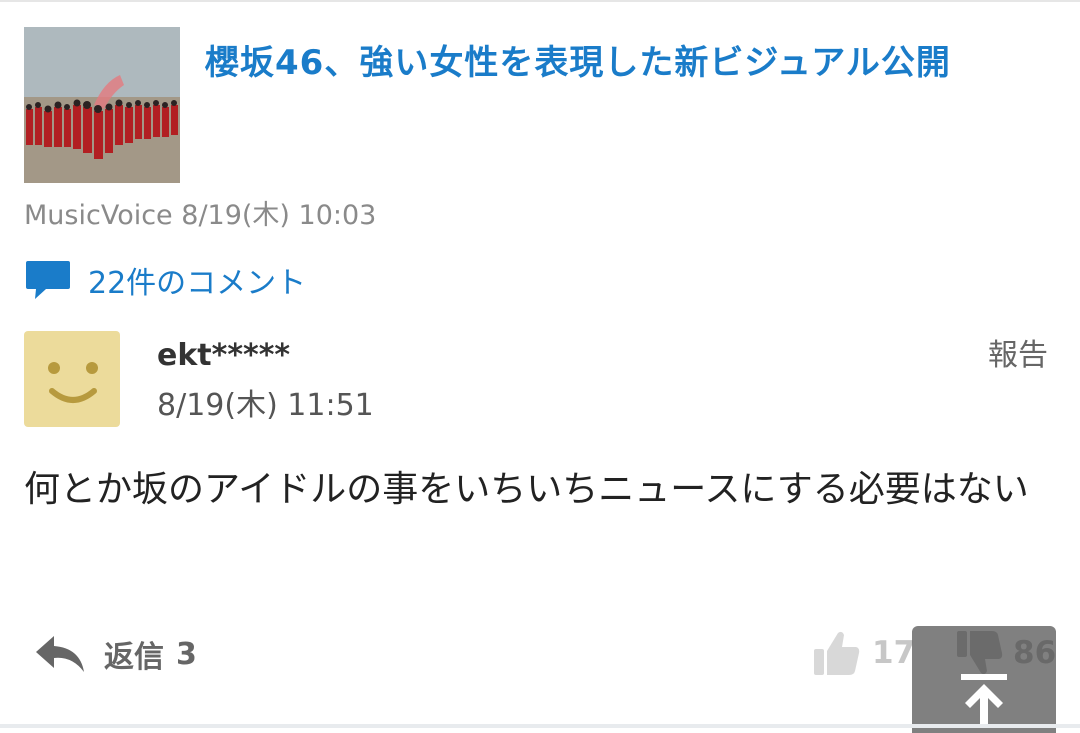 The image size is (1080, 733). What do you see at coordinates (265, 405) in the screenshot?
I see `comment-datetime: 8/19(木) 11:51` at bounding box center [265, 405].